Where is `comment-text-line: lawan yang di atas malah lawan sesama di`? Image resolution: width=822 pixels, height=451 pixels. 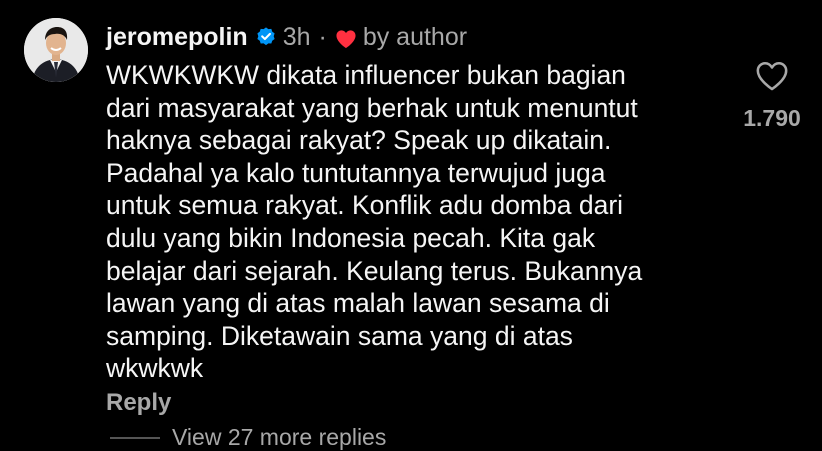
comment-text-line: lawan yang di atas malah lawan sesama di is located at coordinates (358, 303).